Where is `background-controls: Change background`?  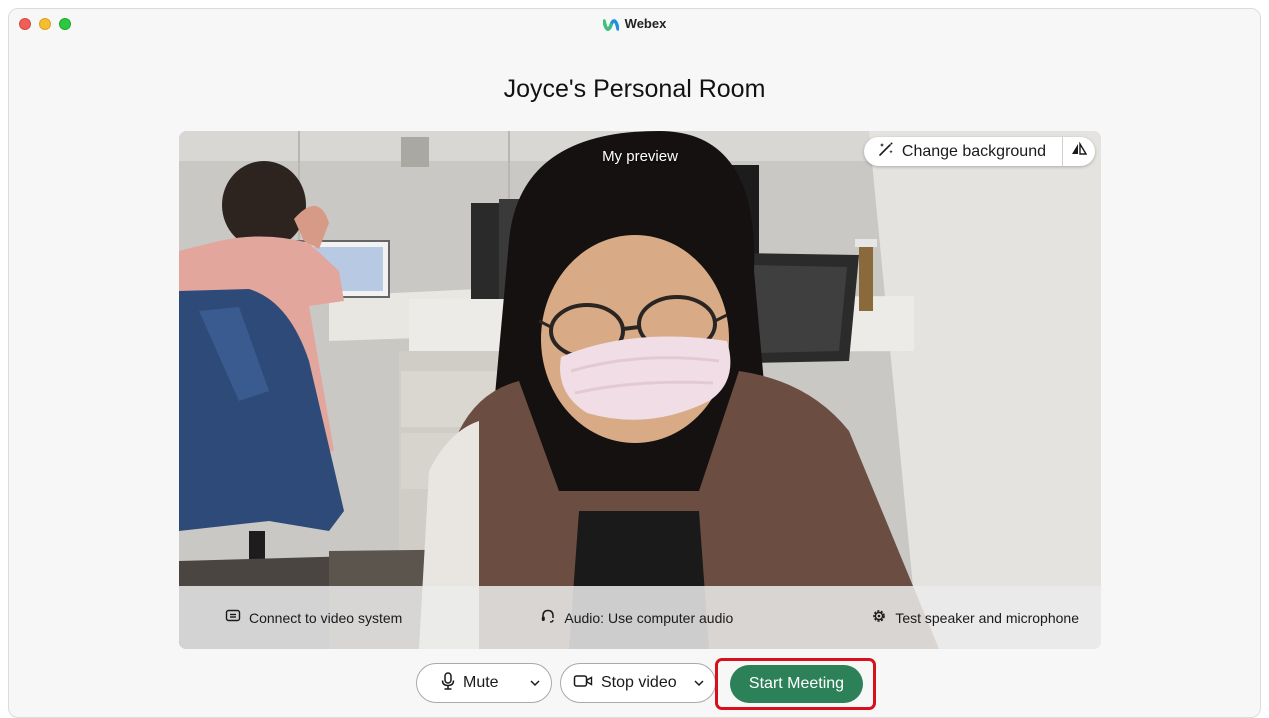
background-controls: Change background is located at coordinates (979, 151).